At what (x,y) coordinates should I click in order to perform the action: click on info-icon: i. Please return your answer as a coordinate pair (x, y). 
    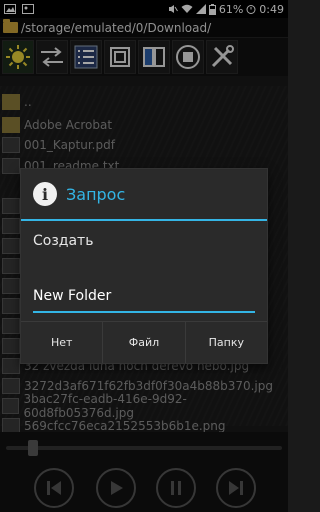
    Looking at the image, I should click on (45, 194).